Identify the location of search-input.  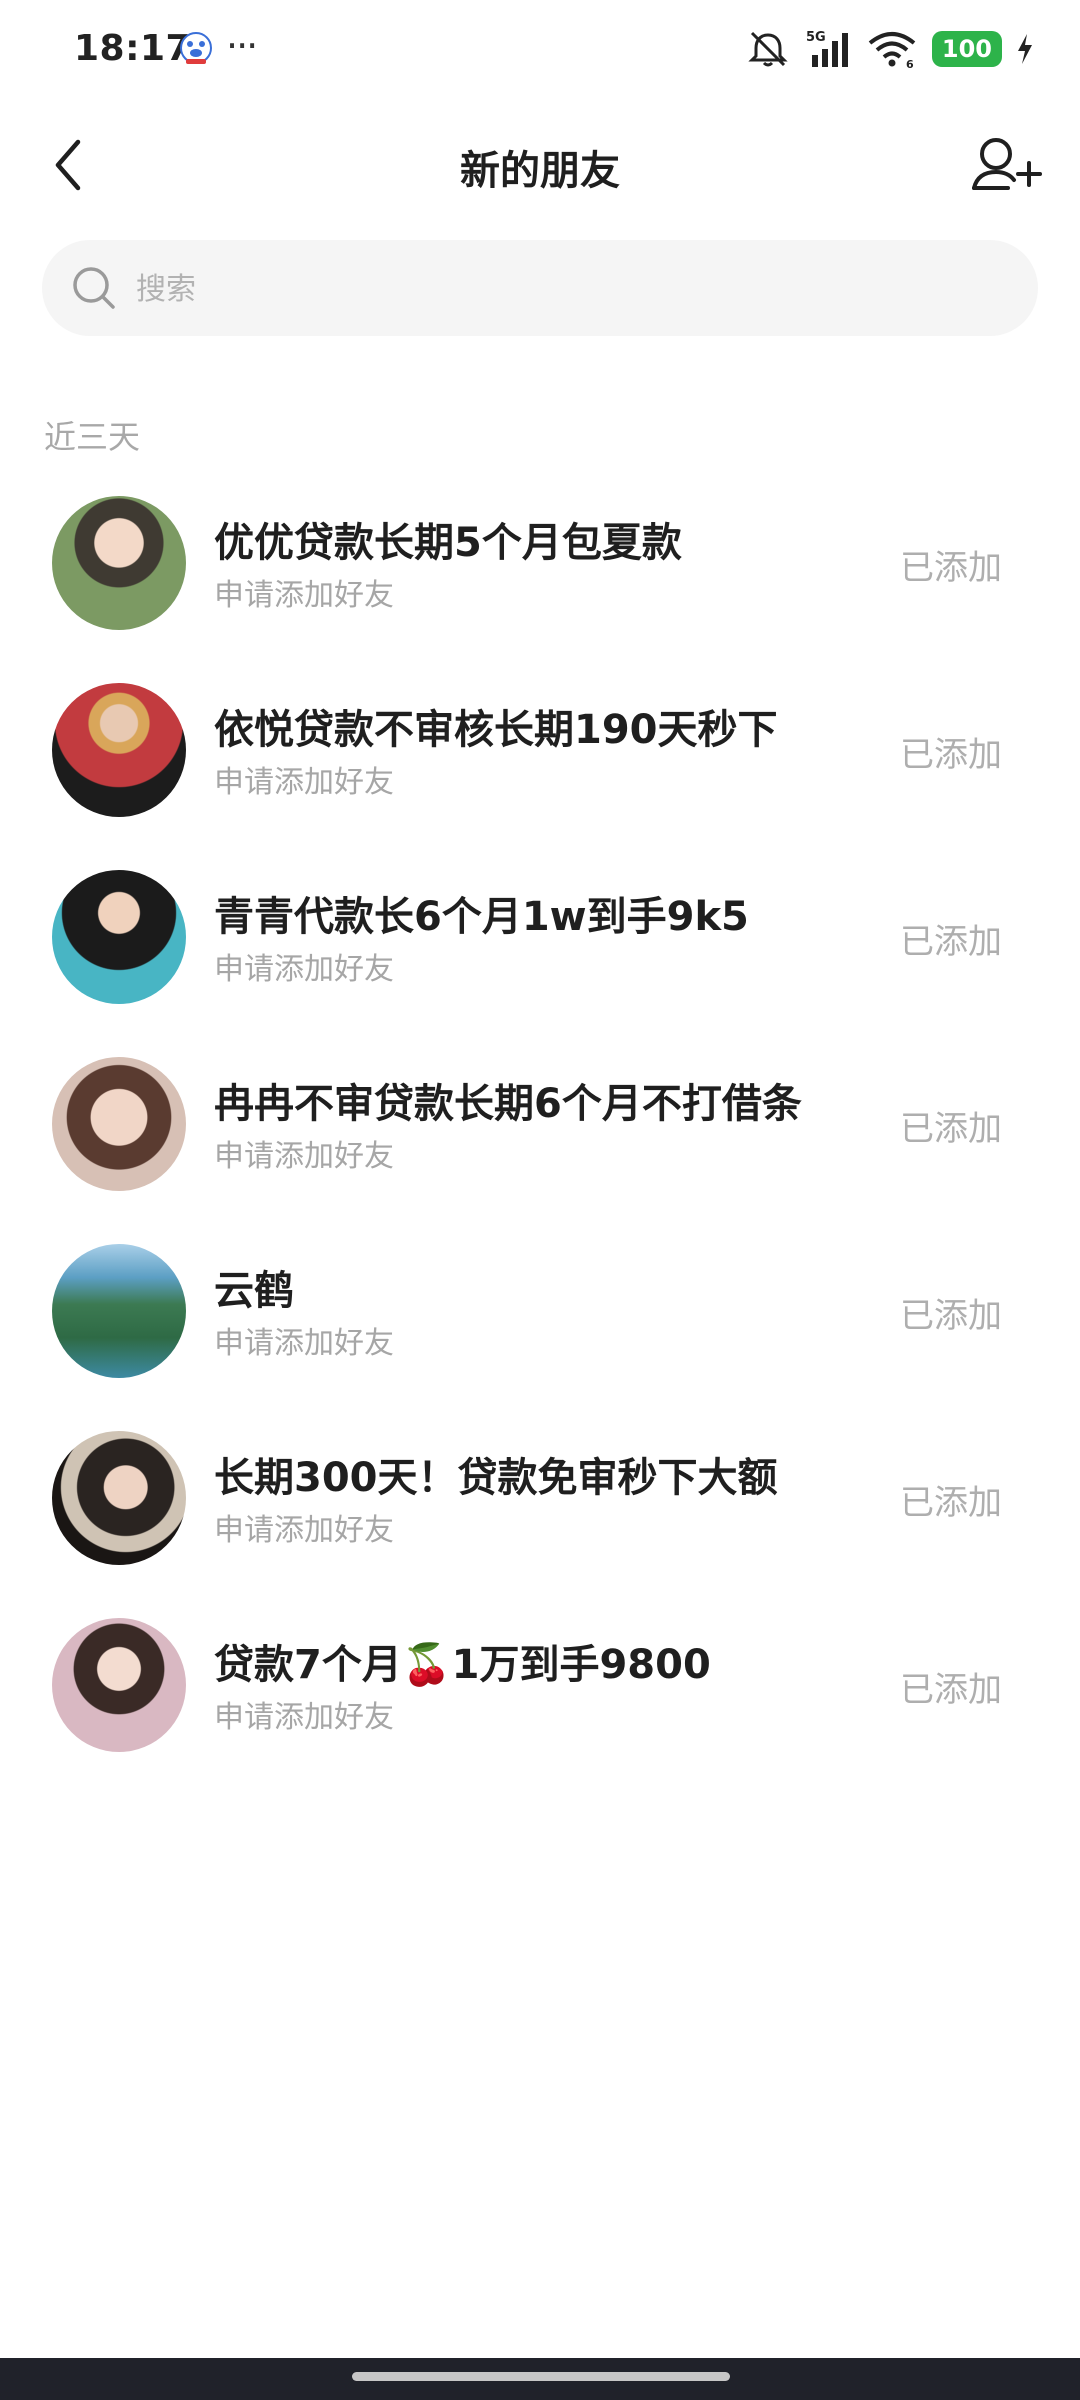
(566, 289).